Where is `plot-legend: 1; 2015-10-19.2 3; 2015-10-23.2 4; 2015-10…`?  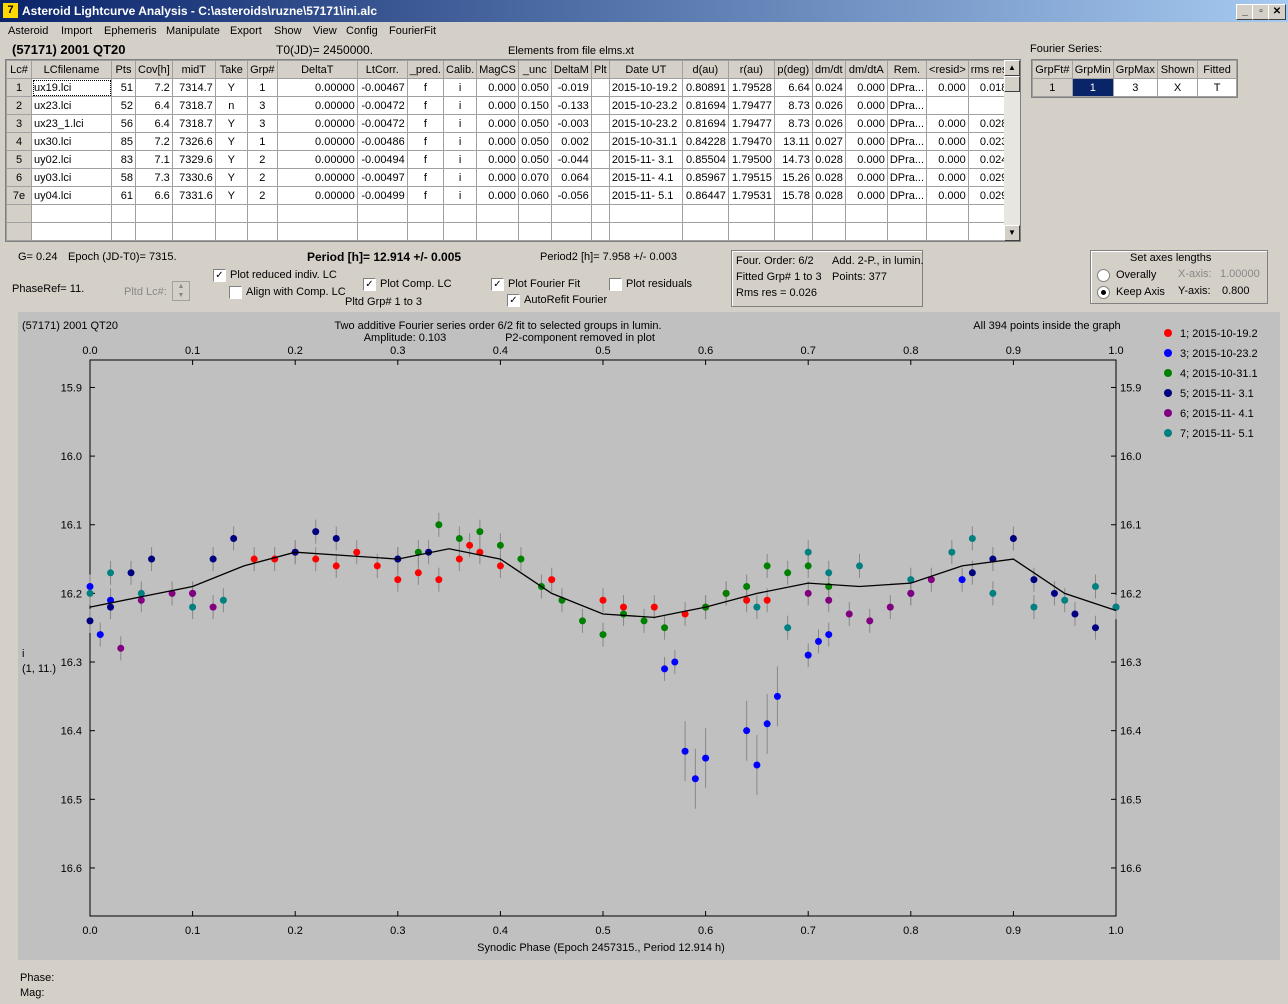
plot-legend: 1; 2015-10-19.2 3; 2015-10-23.2 4; 2015-10… is located at coordinates (1211, 384).